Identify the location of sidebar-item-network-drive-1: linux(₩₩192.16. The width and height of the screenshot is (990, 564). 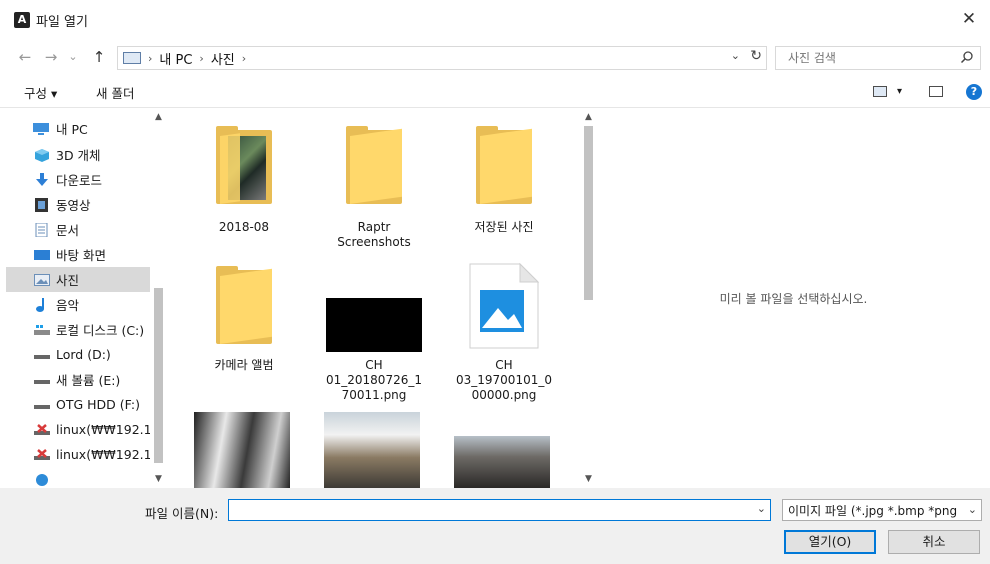
(80, 429).